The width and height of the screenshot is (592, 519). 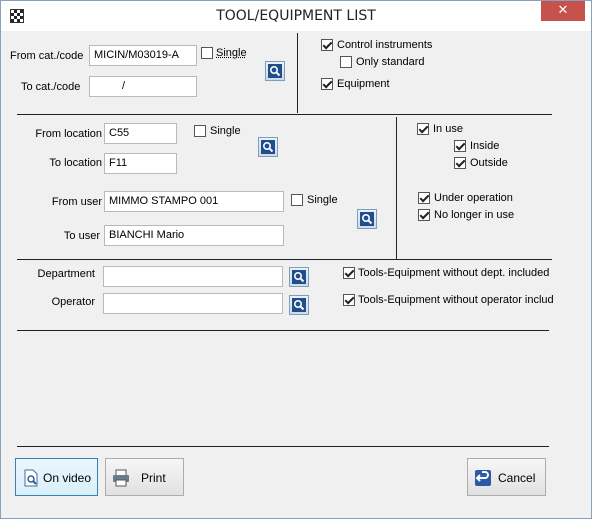 I want to click on catalog-search-button, so click(x=275, y=71).